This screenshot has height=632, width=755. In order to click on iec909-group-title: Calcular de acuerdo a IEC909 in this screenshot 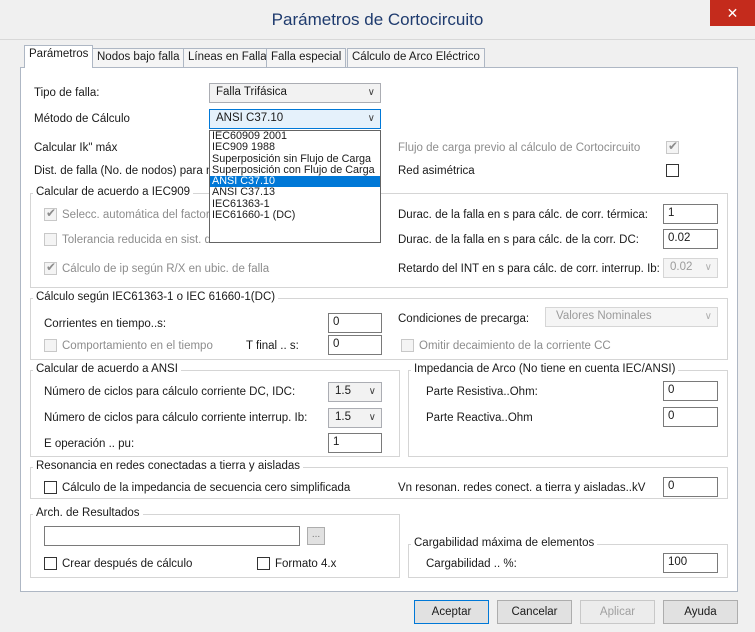, I will do `click(113, 192)`.